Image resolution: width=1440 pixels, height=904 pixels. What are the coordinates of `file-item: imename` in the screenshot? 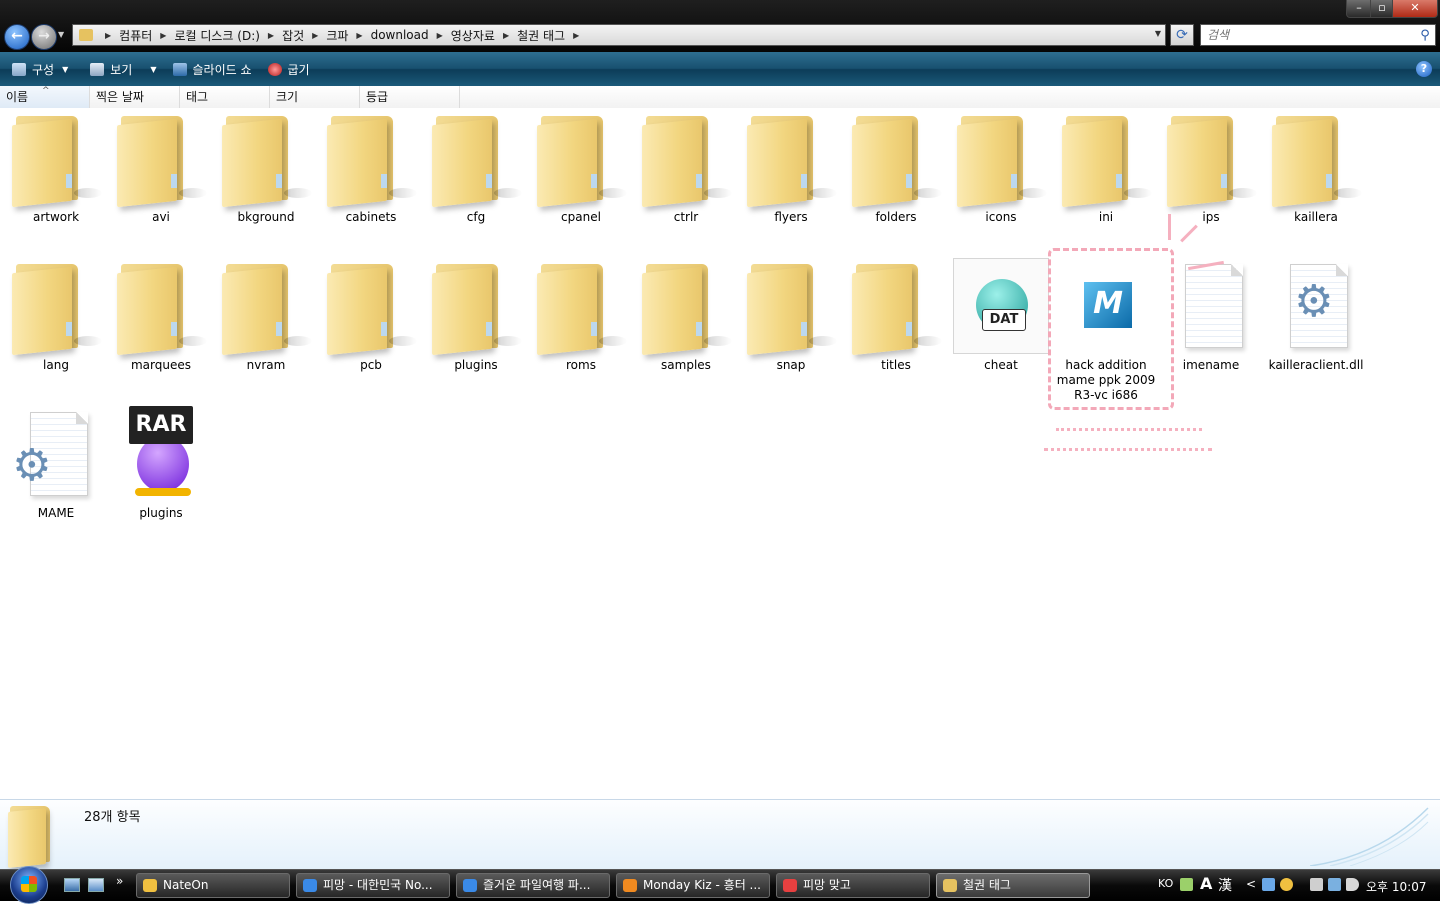 It's located at (1211, 326).